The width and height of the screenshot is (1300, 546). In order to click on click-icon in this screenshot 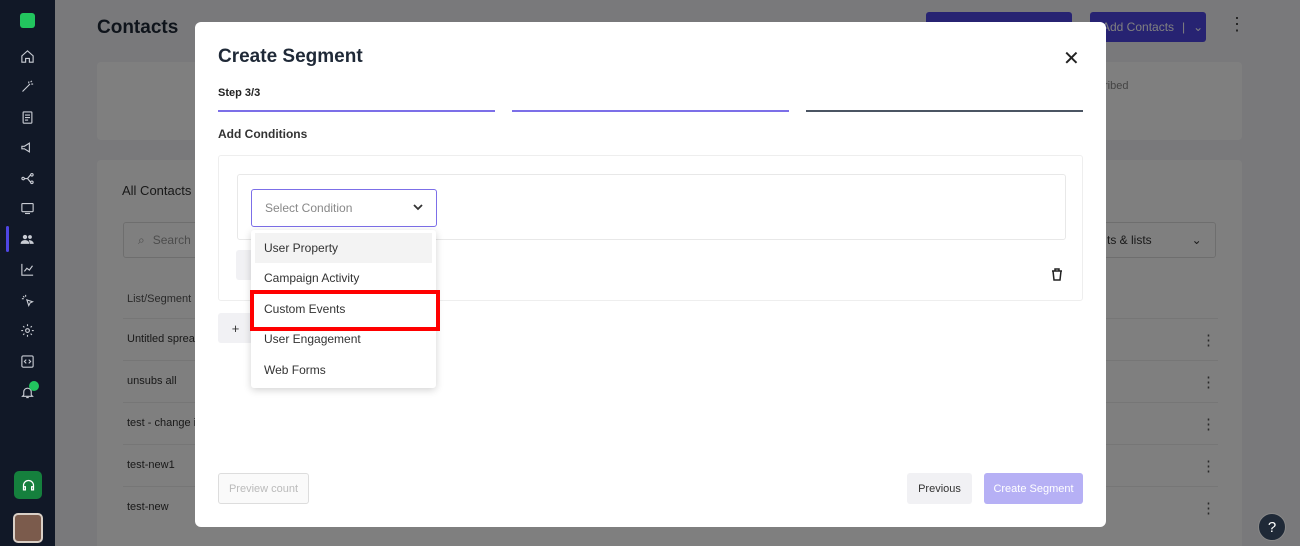, I will do `click(27, 300)`.